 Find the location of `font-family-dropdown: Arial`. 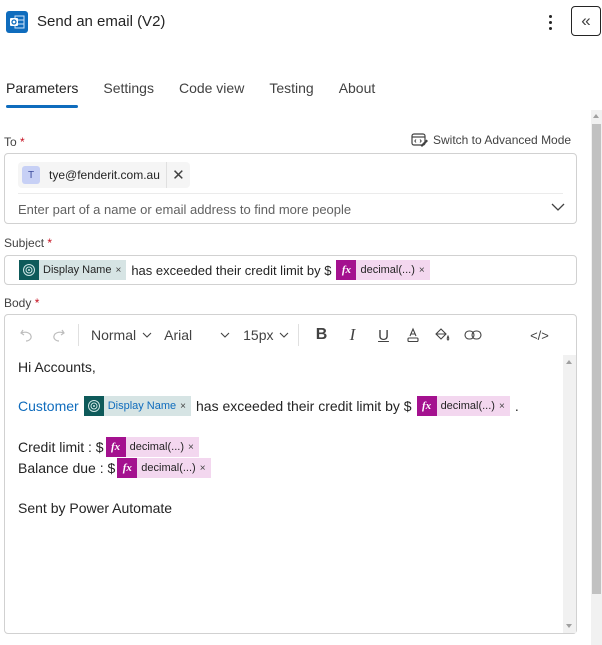

font-family-dropdown: Arial is located at coordinates (197, 335).